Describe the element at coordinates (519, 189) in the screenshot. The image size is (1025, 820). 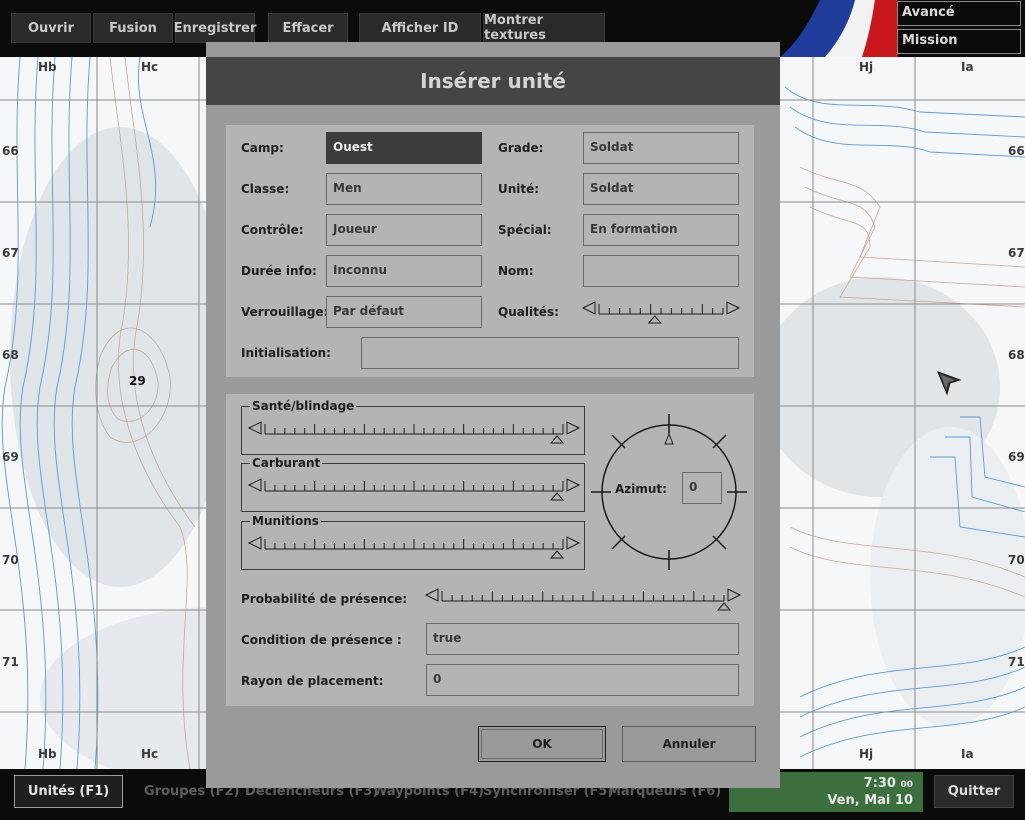
I see `unit-label: Unité:` at that location.